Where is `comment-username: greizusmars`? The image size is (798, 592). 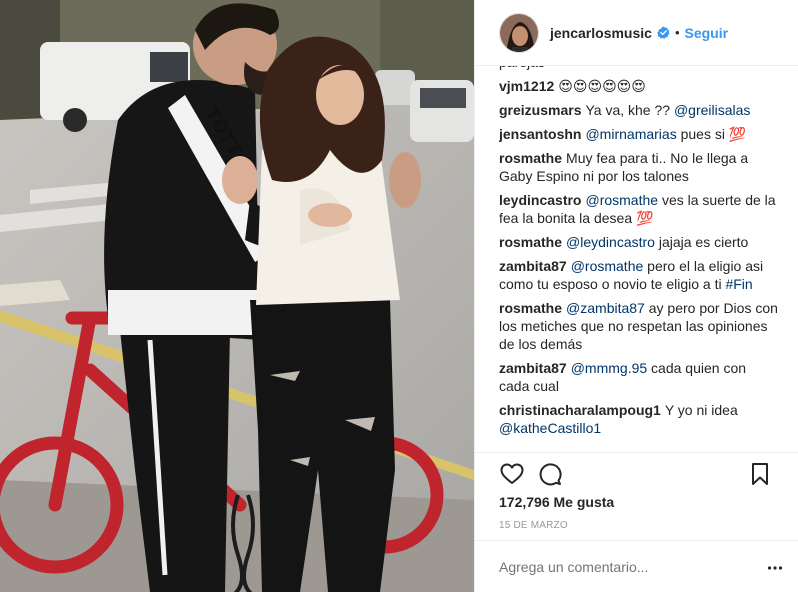
comment-username: greizusmars is located at coordinates (540, 110).